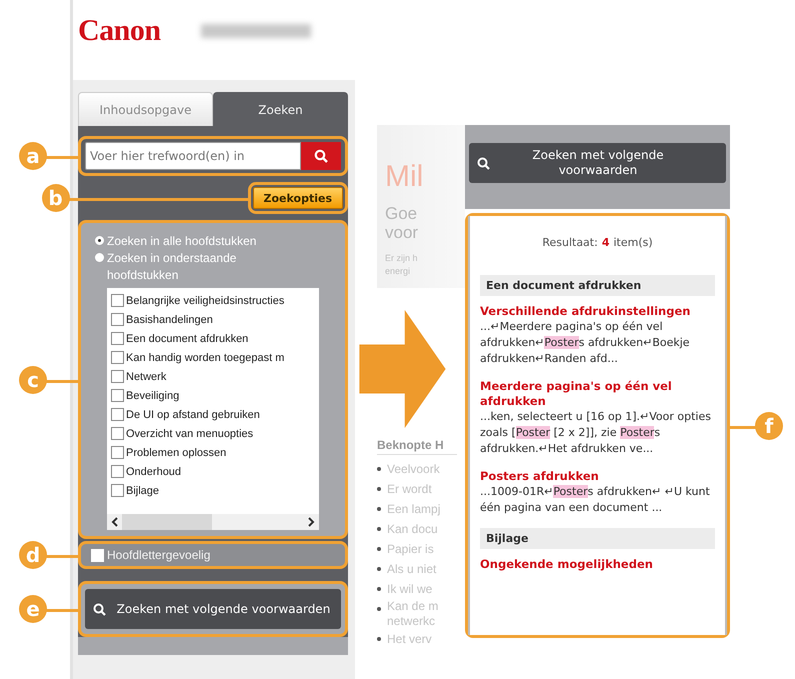 This screenshot has width=795, height=679. What do you see at coordinates (190, 434) in the screenshot?
I see `chapter-label: Overzicht van menuopties` at bounding box center [190, 434].